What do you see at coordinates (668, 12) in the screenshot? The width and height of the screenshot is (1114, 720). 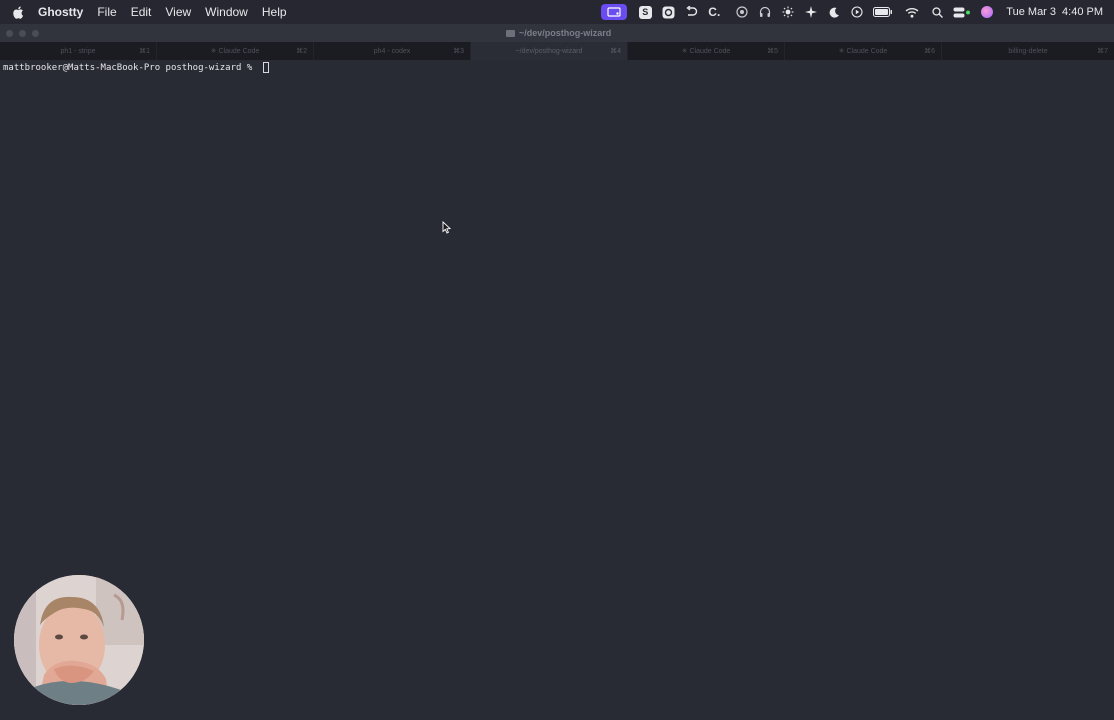 I see `app-badge-icon` at bounding box center [668, 12].